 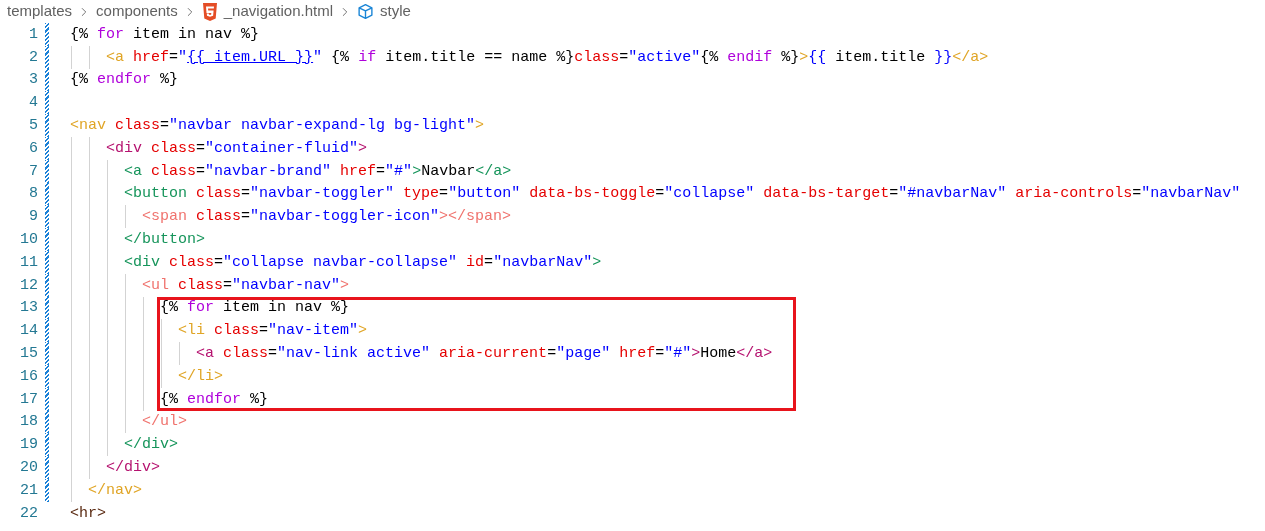 What do you see at coordinates (200, 376) in the screenshot?
I see `code-line: </li>` at bounding box center [200, 376].